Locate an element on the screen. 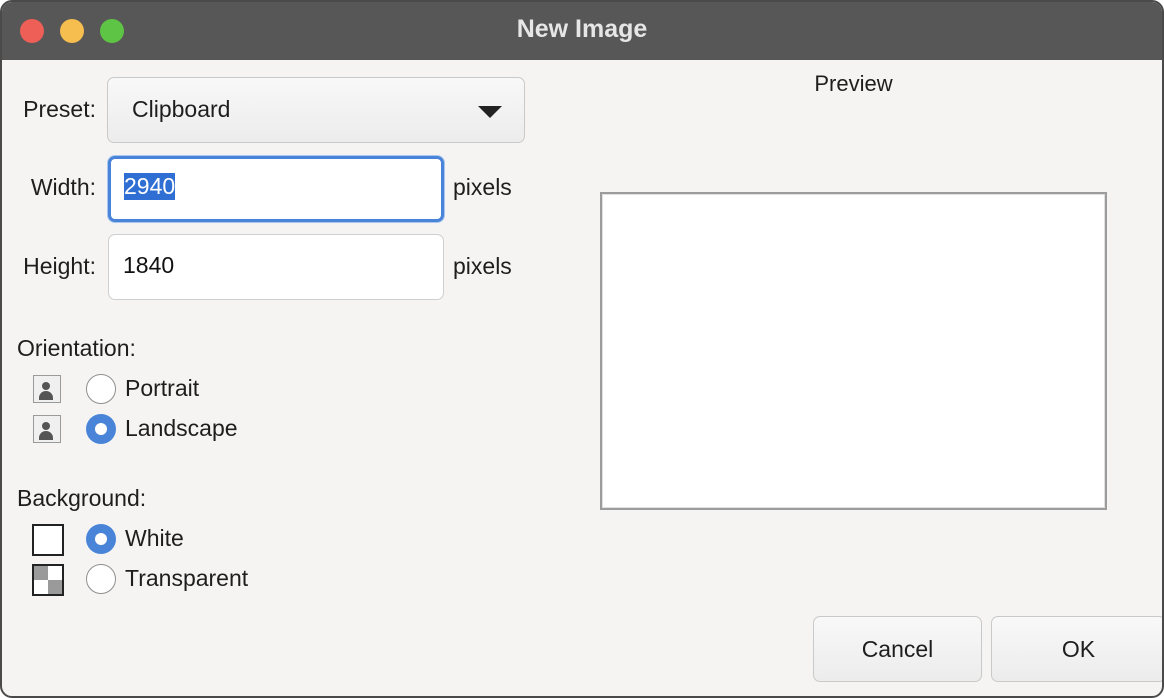 The height and width of the screenshot is (698, 1164). portrait-icon is located at coordinates (47, 389).